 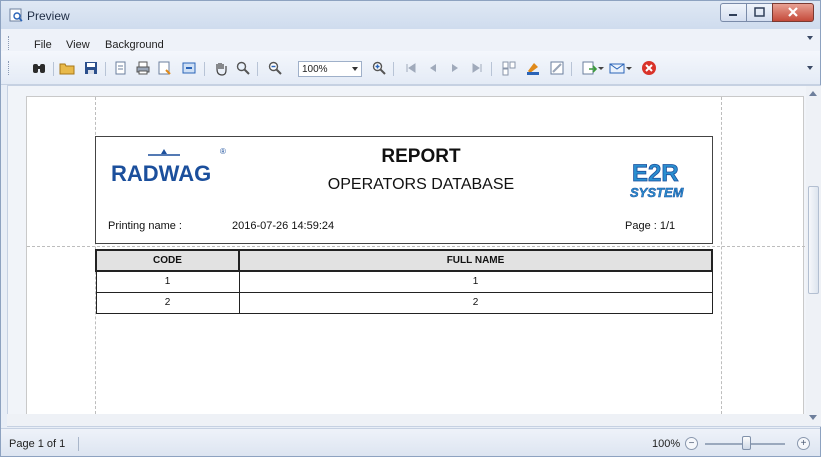 What do you see at coordinates (379, 68) in the screenshot?
I see `zoom-in-icon` at bounding box center [379, 68].